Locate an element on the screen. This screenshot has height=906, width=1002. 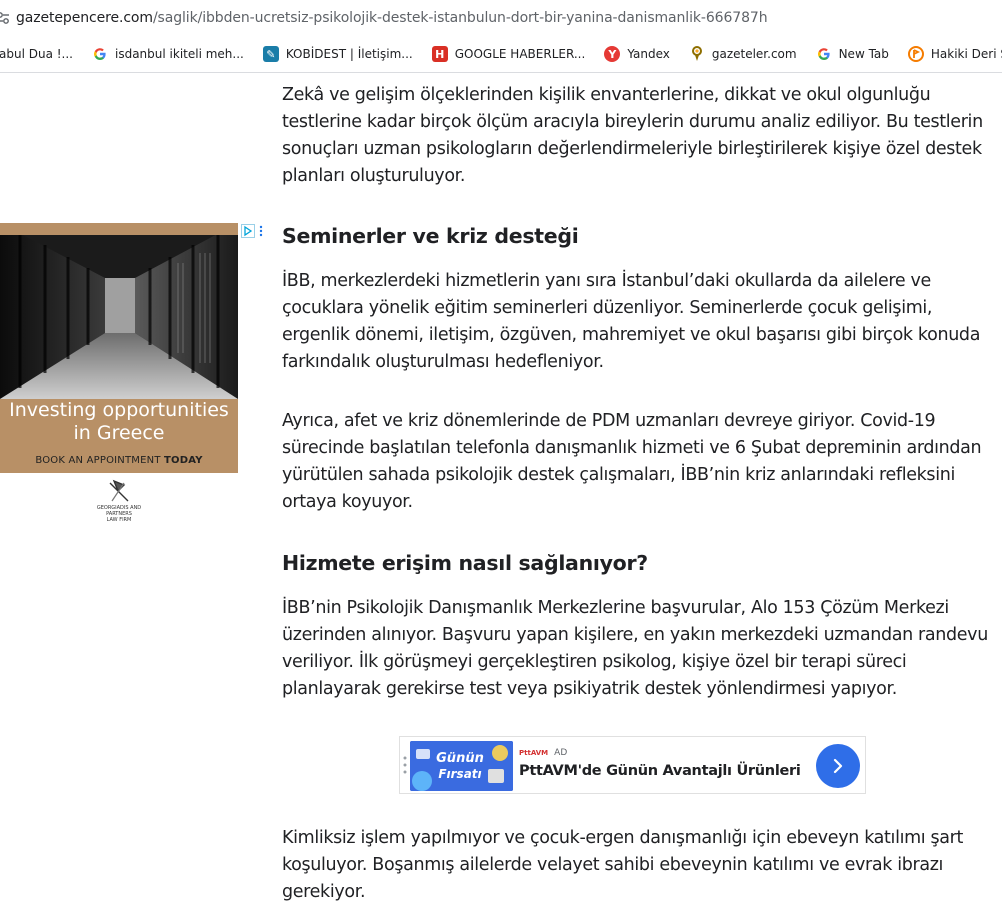
ad-thumbnail: Günün Fırsatı is located at coordinates (461, 766).